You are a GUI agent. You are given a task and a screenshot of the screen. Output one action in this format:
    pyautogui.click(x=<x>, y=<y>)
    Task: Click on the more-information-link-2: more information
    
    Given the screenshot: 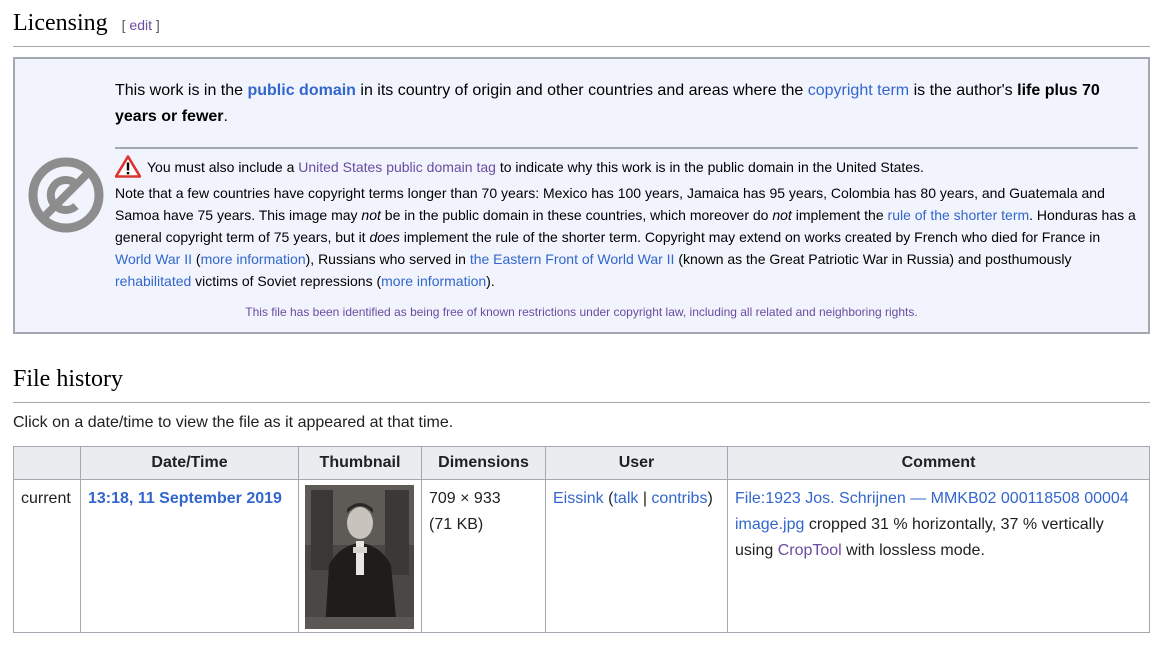 What is the action you would take?
    pyautogui.click(x=433, y=281)
    